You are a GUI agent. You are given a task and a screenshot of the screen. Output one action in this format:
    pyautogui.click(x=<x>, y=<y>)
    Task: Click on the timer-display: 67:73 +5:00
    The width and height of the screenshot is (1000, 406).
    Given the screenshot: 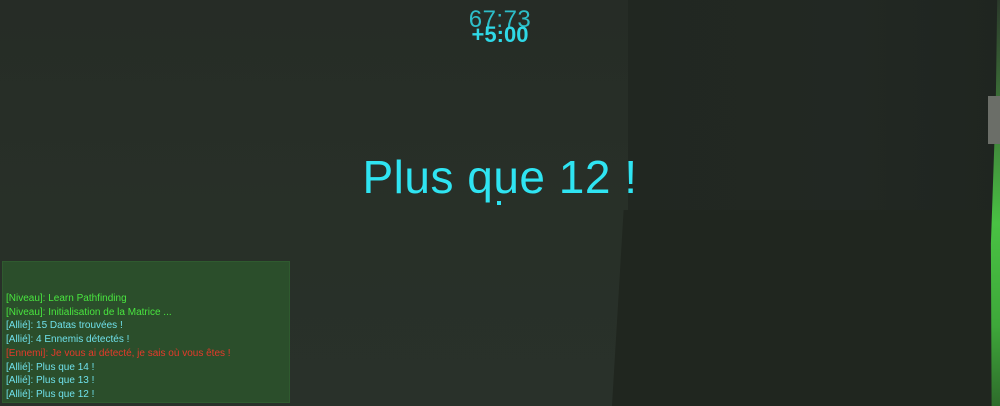 What is the action you would take?
    pyautogui.click(x=500, y=27)
    